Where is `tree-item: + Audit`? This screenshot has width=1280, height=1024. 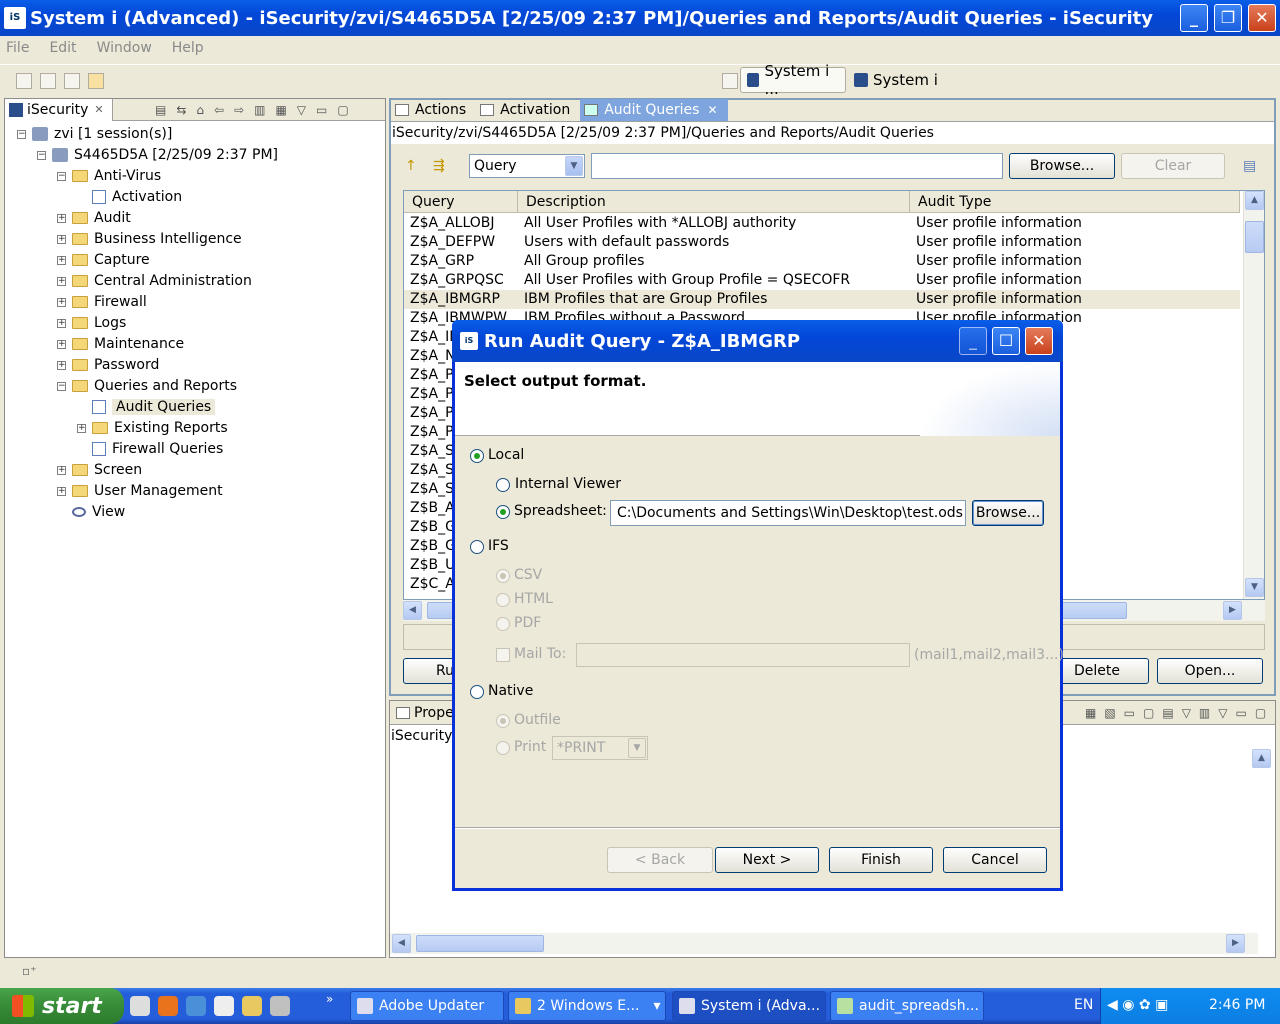
tree-item: + Audit is located at coordinates (94, 218).